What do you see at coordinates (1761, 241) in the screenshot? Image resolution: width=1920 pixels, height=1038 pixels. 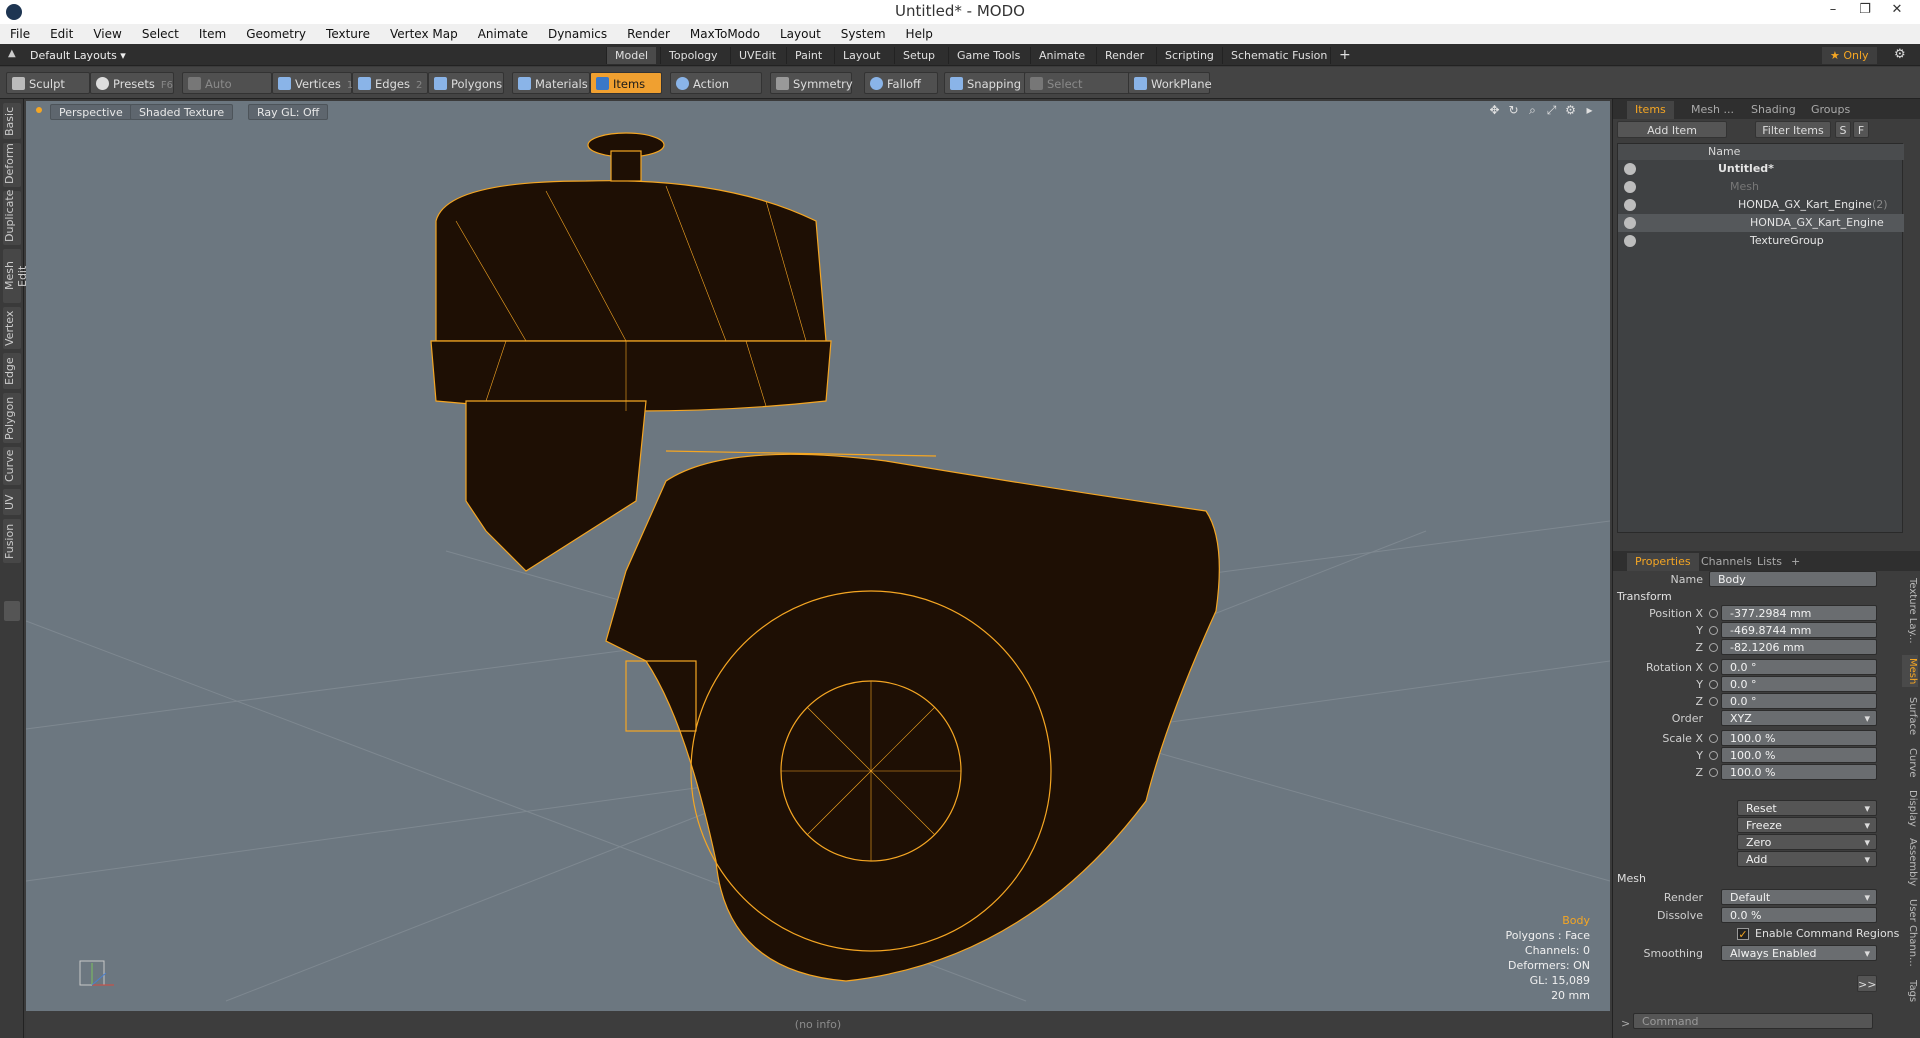 I see `tree-row-texturegroup: TextureGroup` at bounding box center [1761, 241].